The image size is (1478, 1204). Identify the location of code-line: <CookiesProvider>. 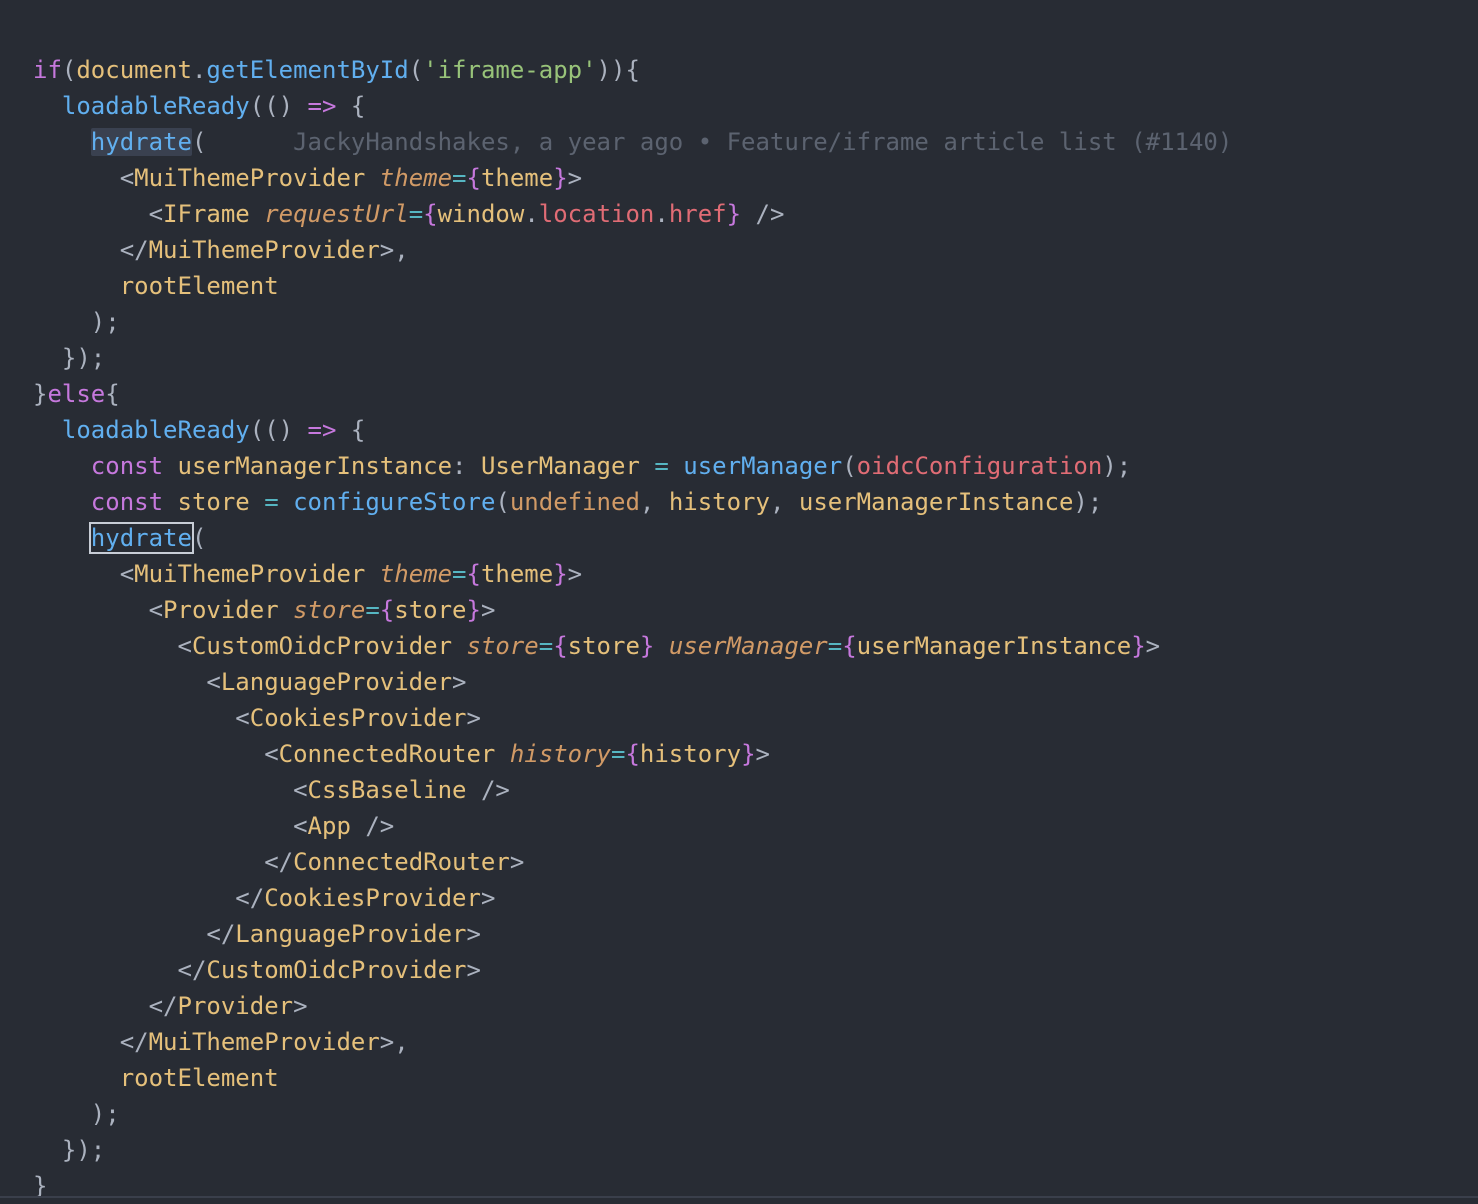
(632, 718).